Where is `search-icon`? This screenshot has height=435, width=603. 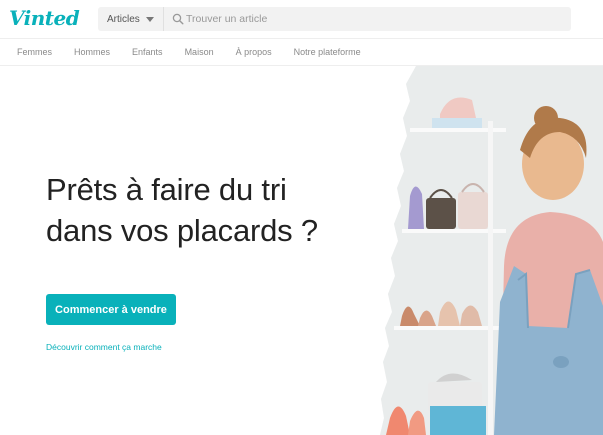
search-icon is located at coordinates (178, 19).